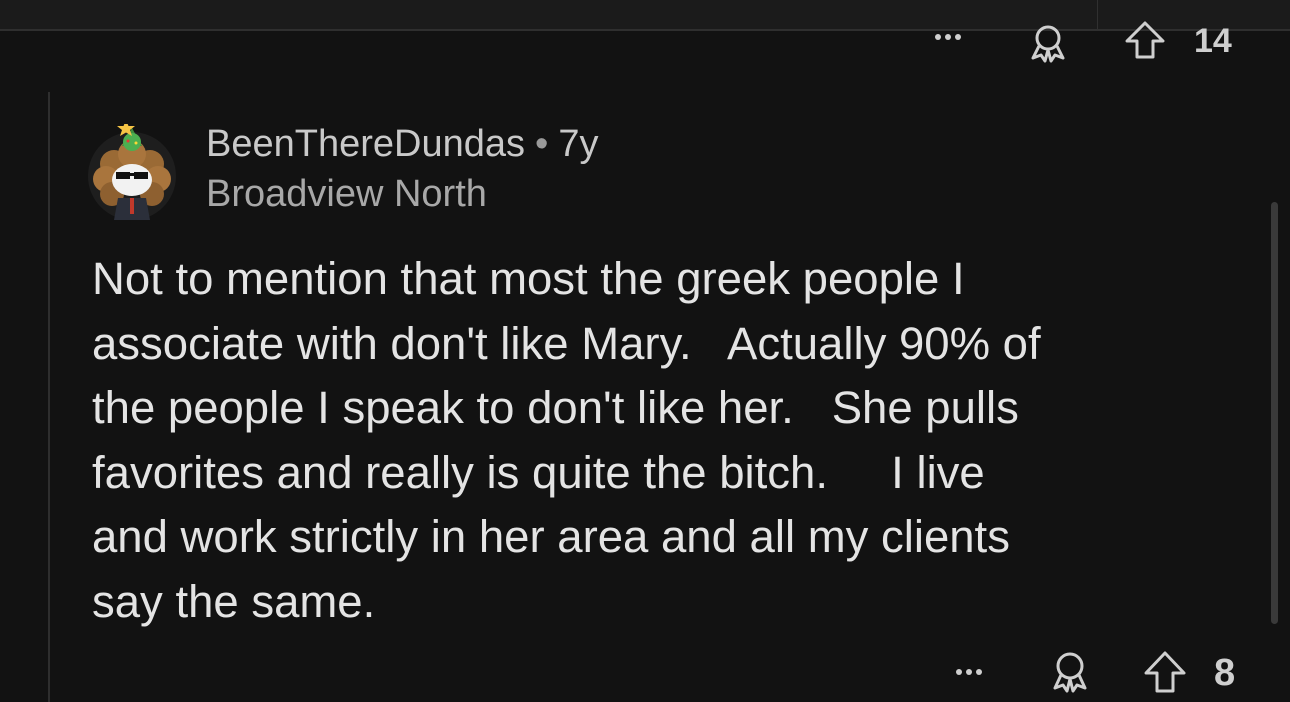  Describe the element at coordinates (1225, 673) in the screenshot. I see `upvote-count: 8` at that location.